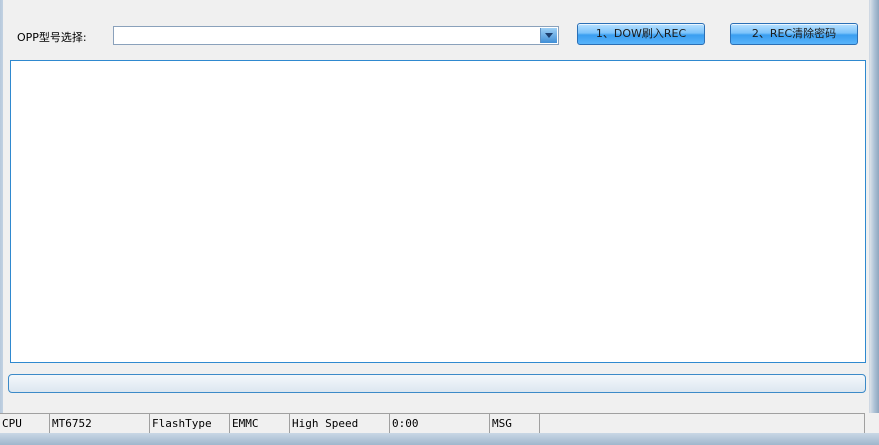  What do you see at coordinates (336, 35) in the screenshot?
I see `model-select-combobox` at bounding box center [336, 35].